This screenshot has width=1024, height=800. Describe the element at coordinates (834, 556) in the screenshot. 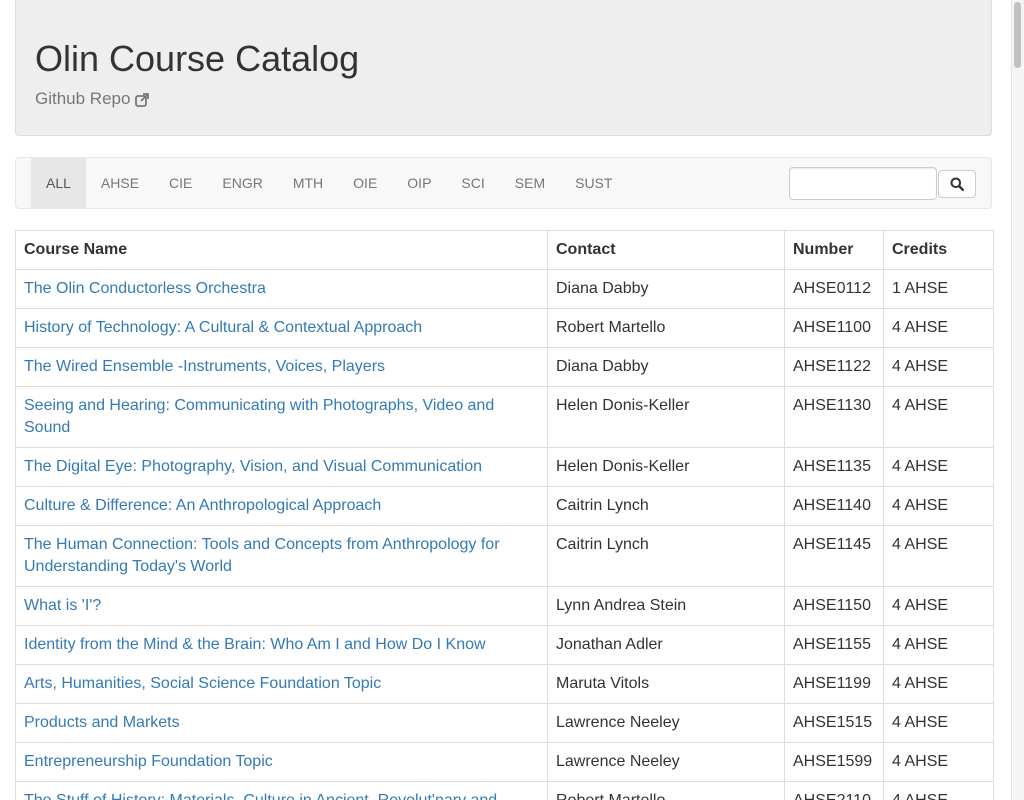

I see `course-number-cell: AHSE1145` at that location.